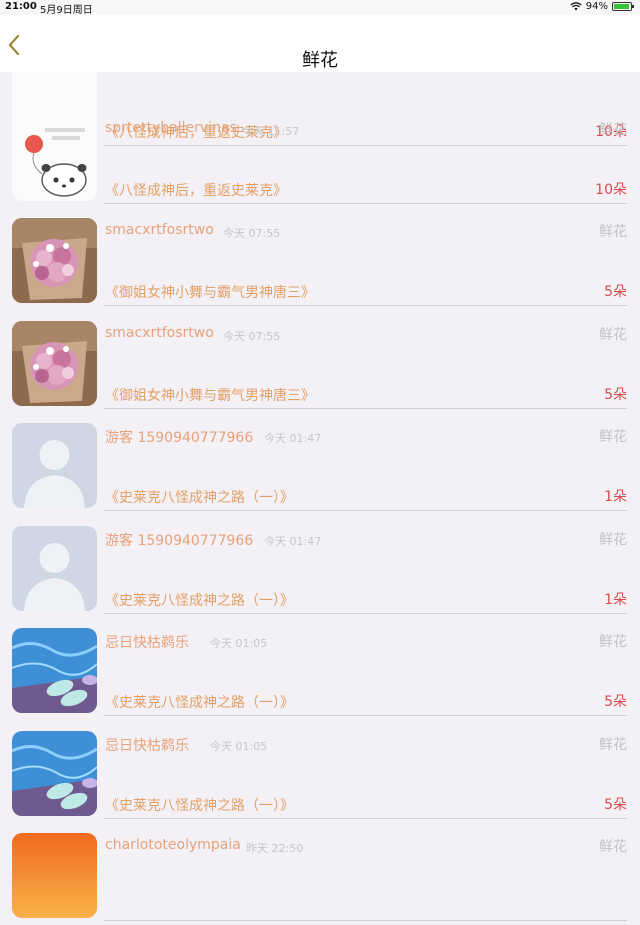 The image size is (640, 925). I want to click on page-title: 鲜花, so click(320, 60).